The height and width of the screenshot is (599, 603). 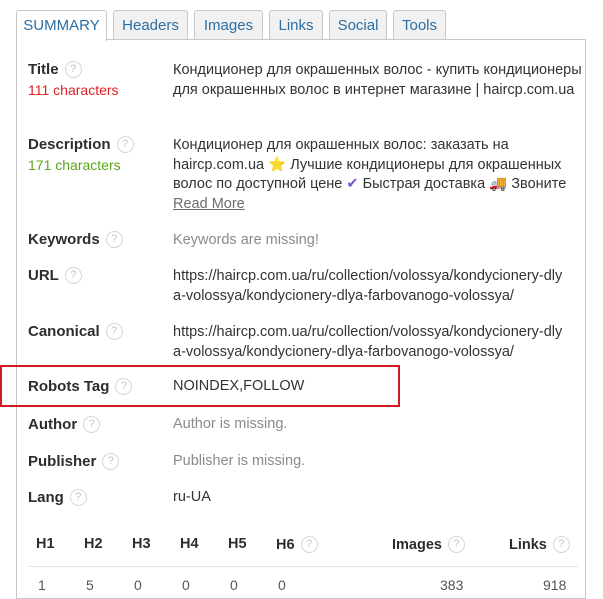 I want to click on links-label: Links, so click(x=528, y=544).